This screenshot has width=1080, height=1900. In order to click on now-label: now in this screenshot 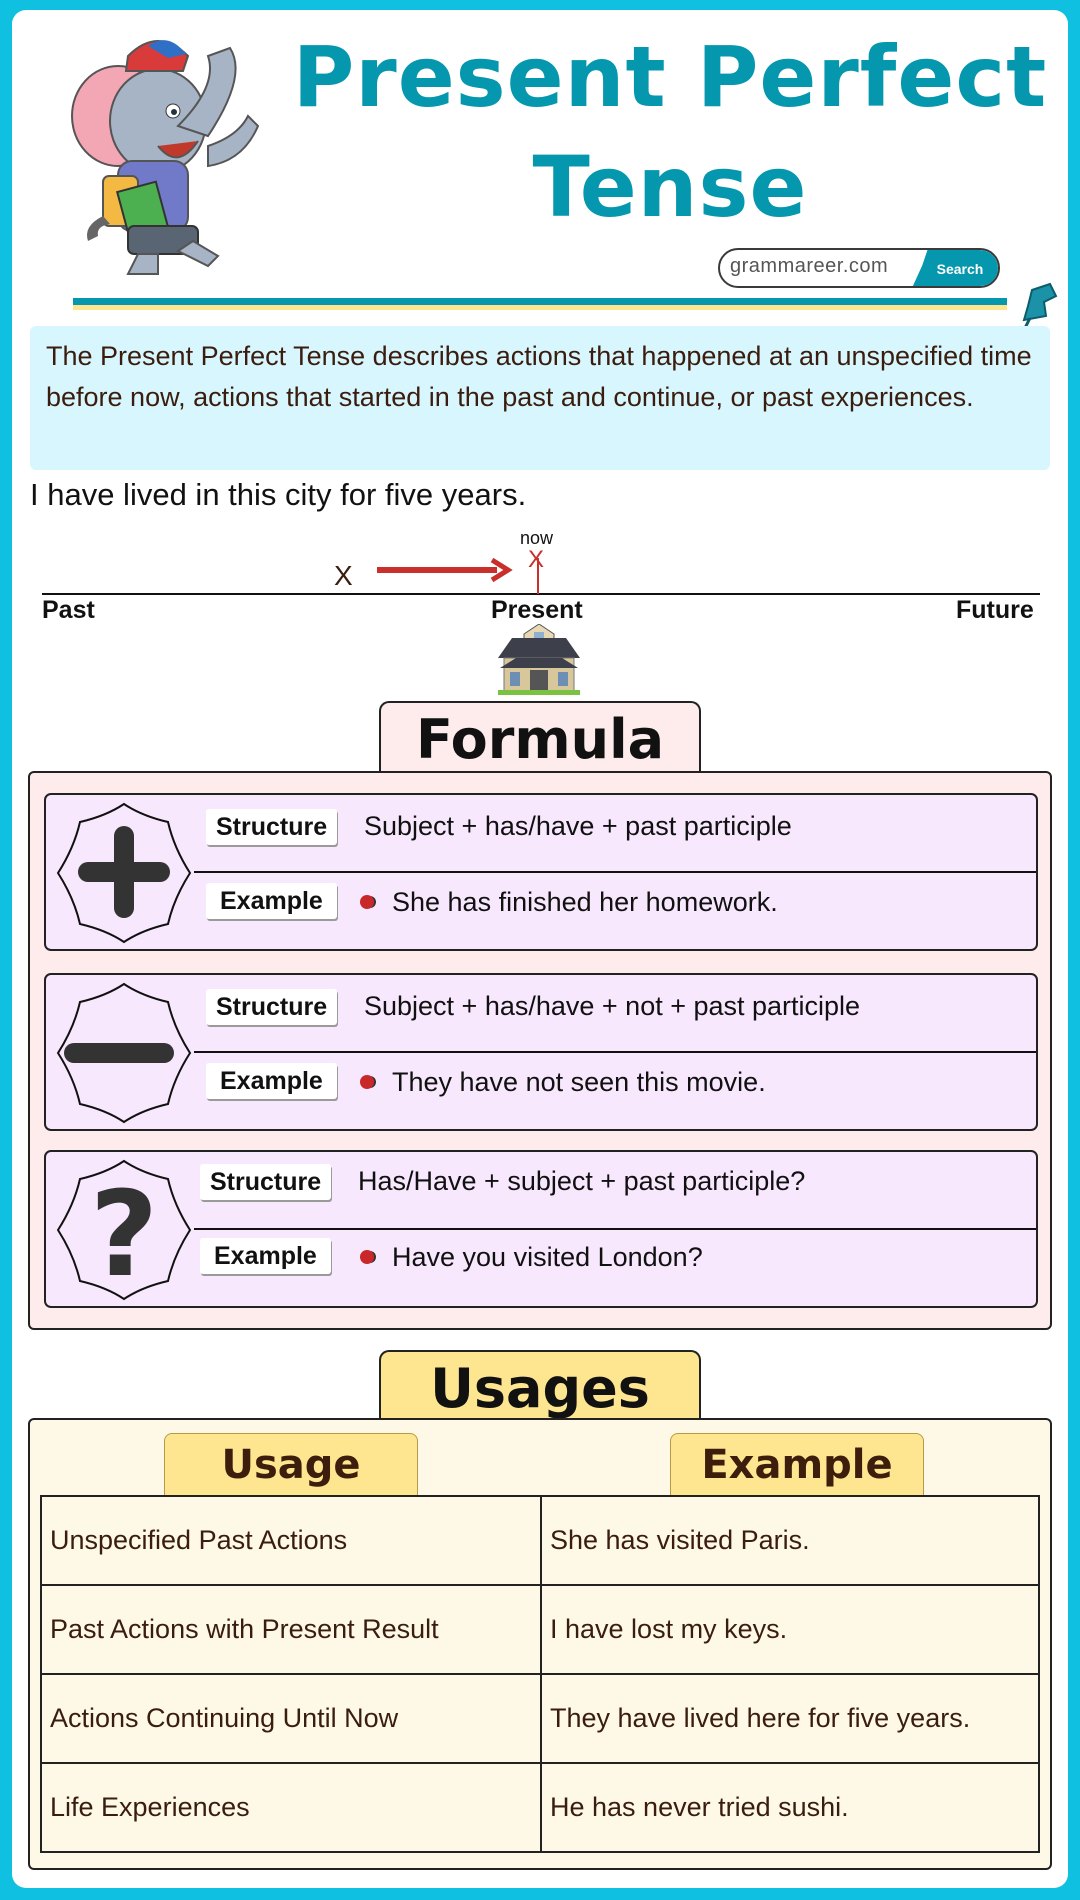, I will do `click(537, 538)`.